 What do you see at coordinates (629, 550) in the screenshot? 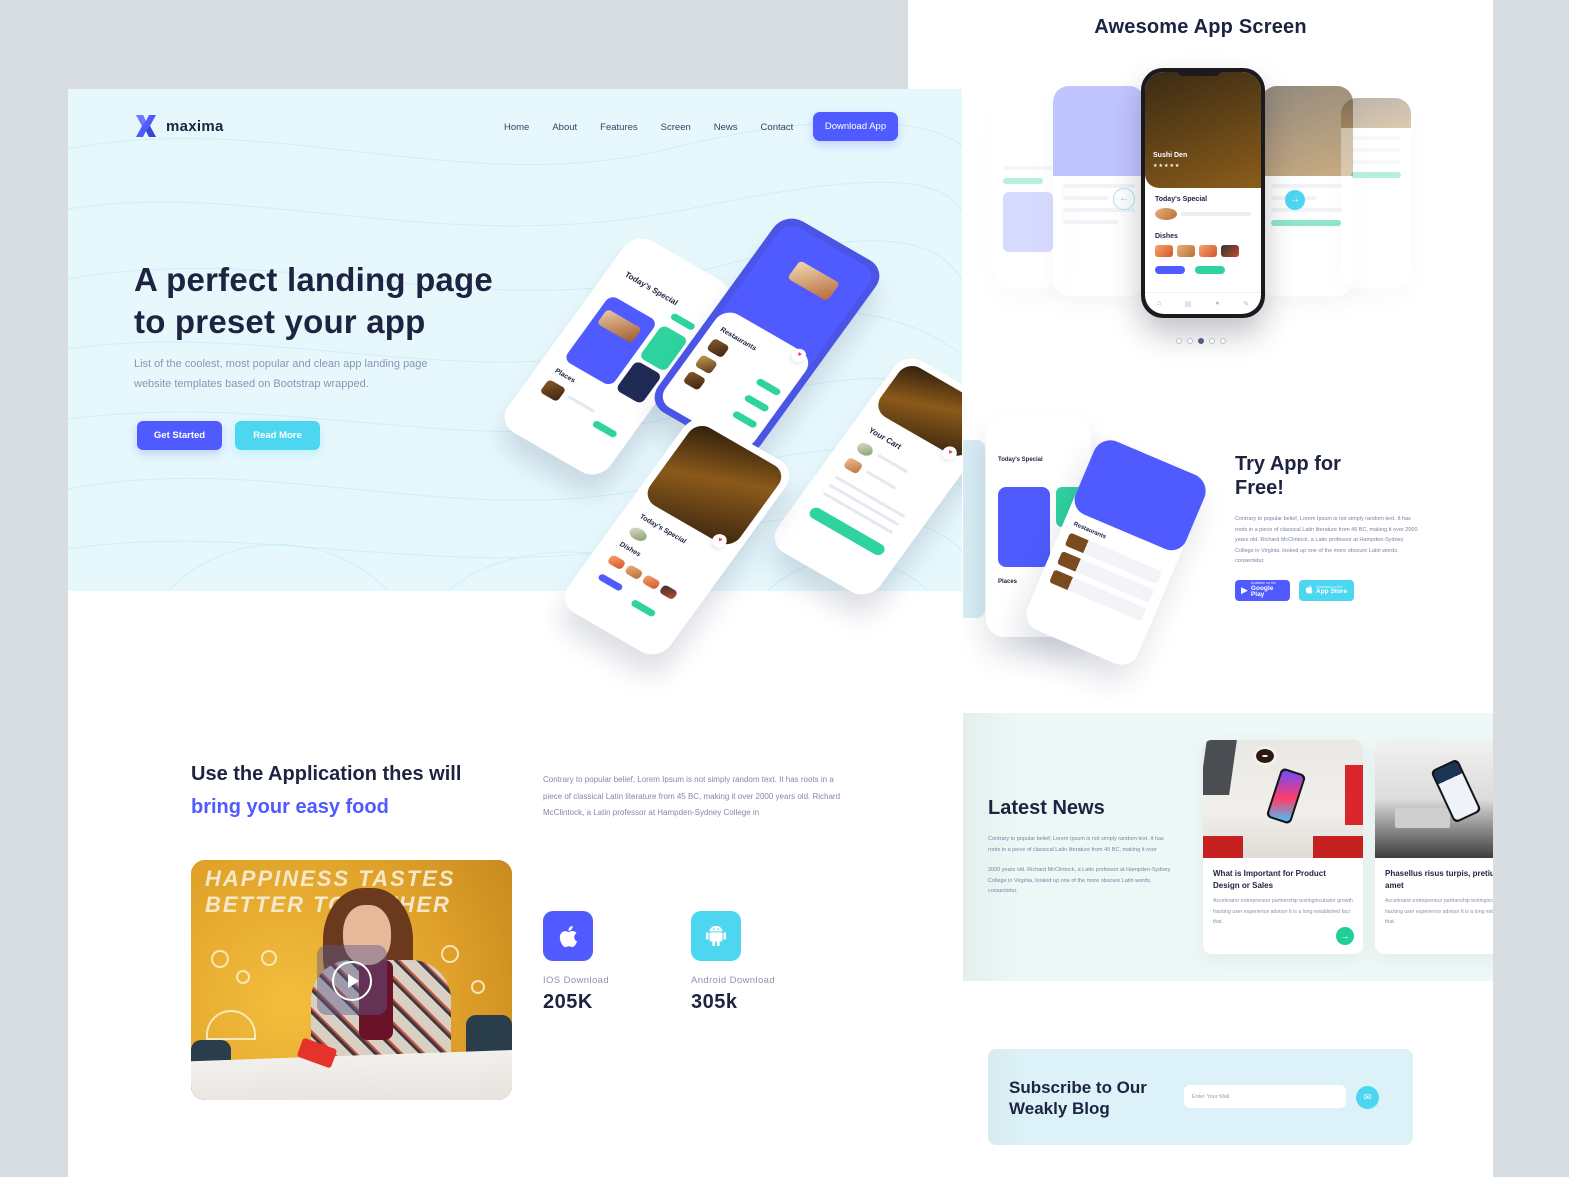
I see `phone-section-label: Dishes` at bounding box center [629, 550].